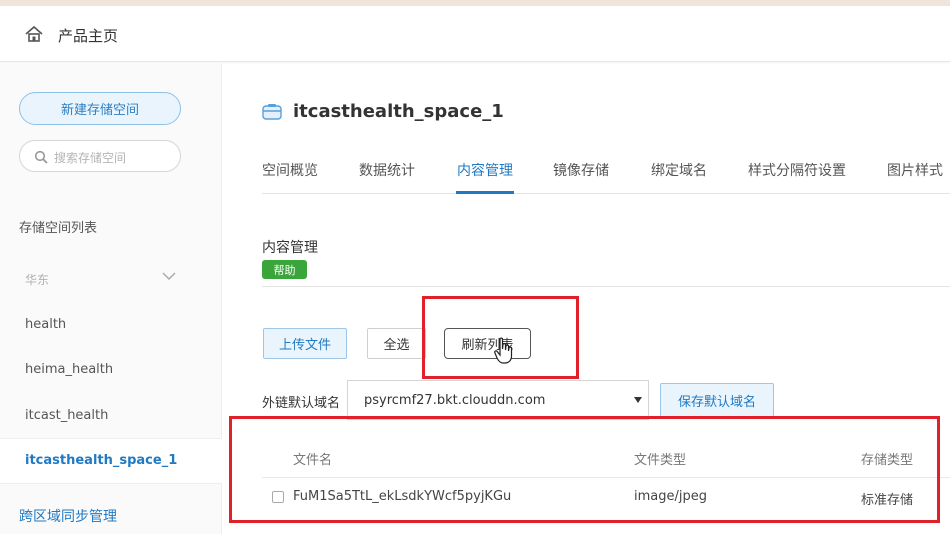 The height and width of the screenshot is (534, 950). I want to click on refresh-list-button: 刷新列表, so click(487, 343).